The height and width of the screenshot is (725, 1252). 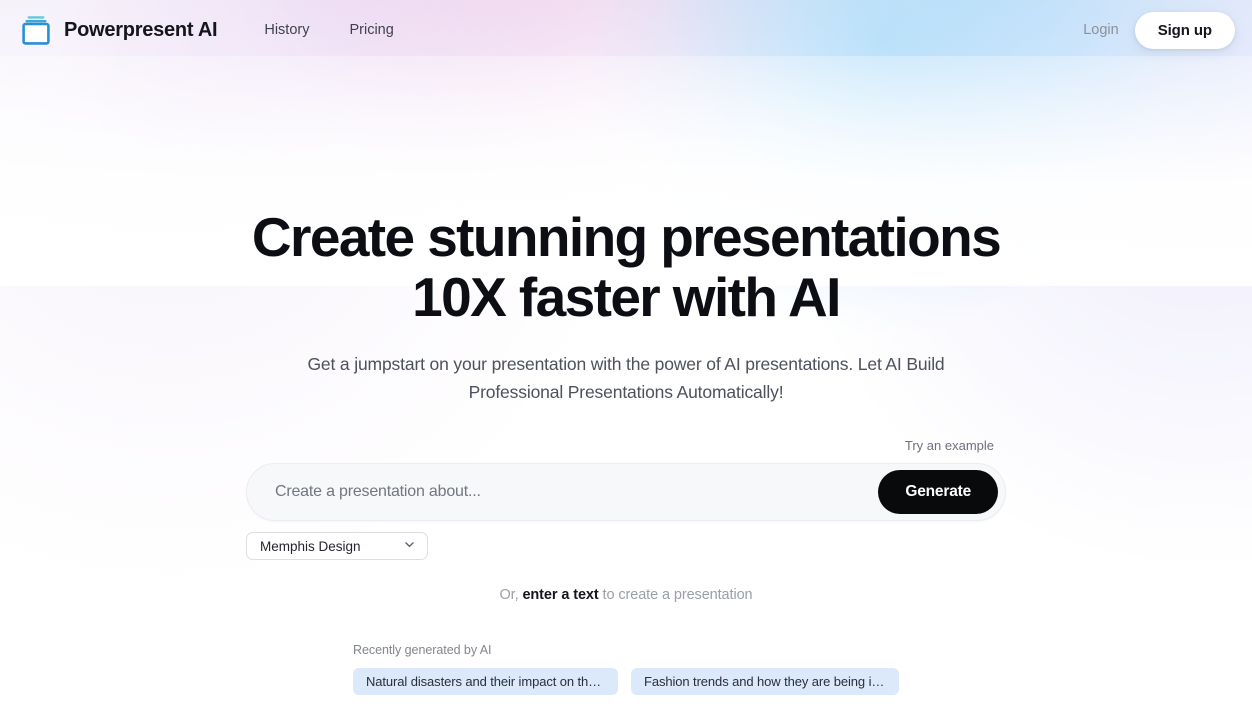 I want to click on login-link: Login, so click(x=1100, y=30).